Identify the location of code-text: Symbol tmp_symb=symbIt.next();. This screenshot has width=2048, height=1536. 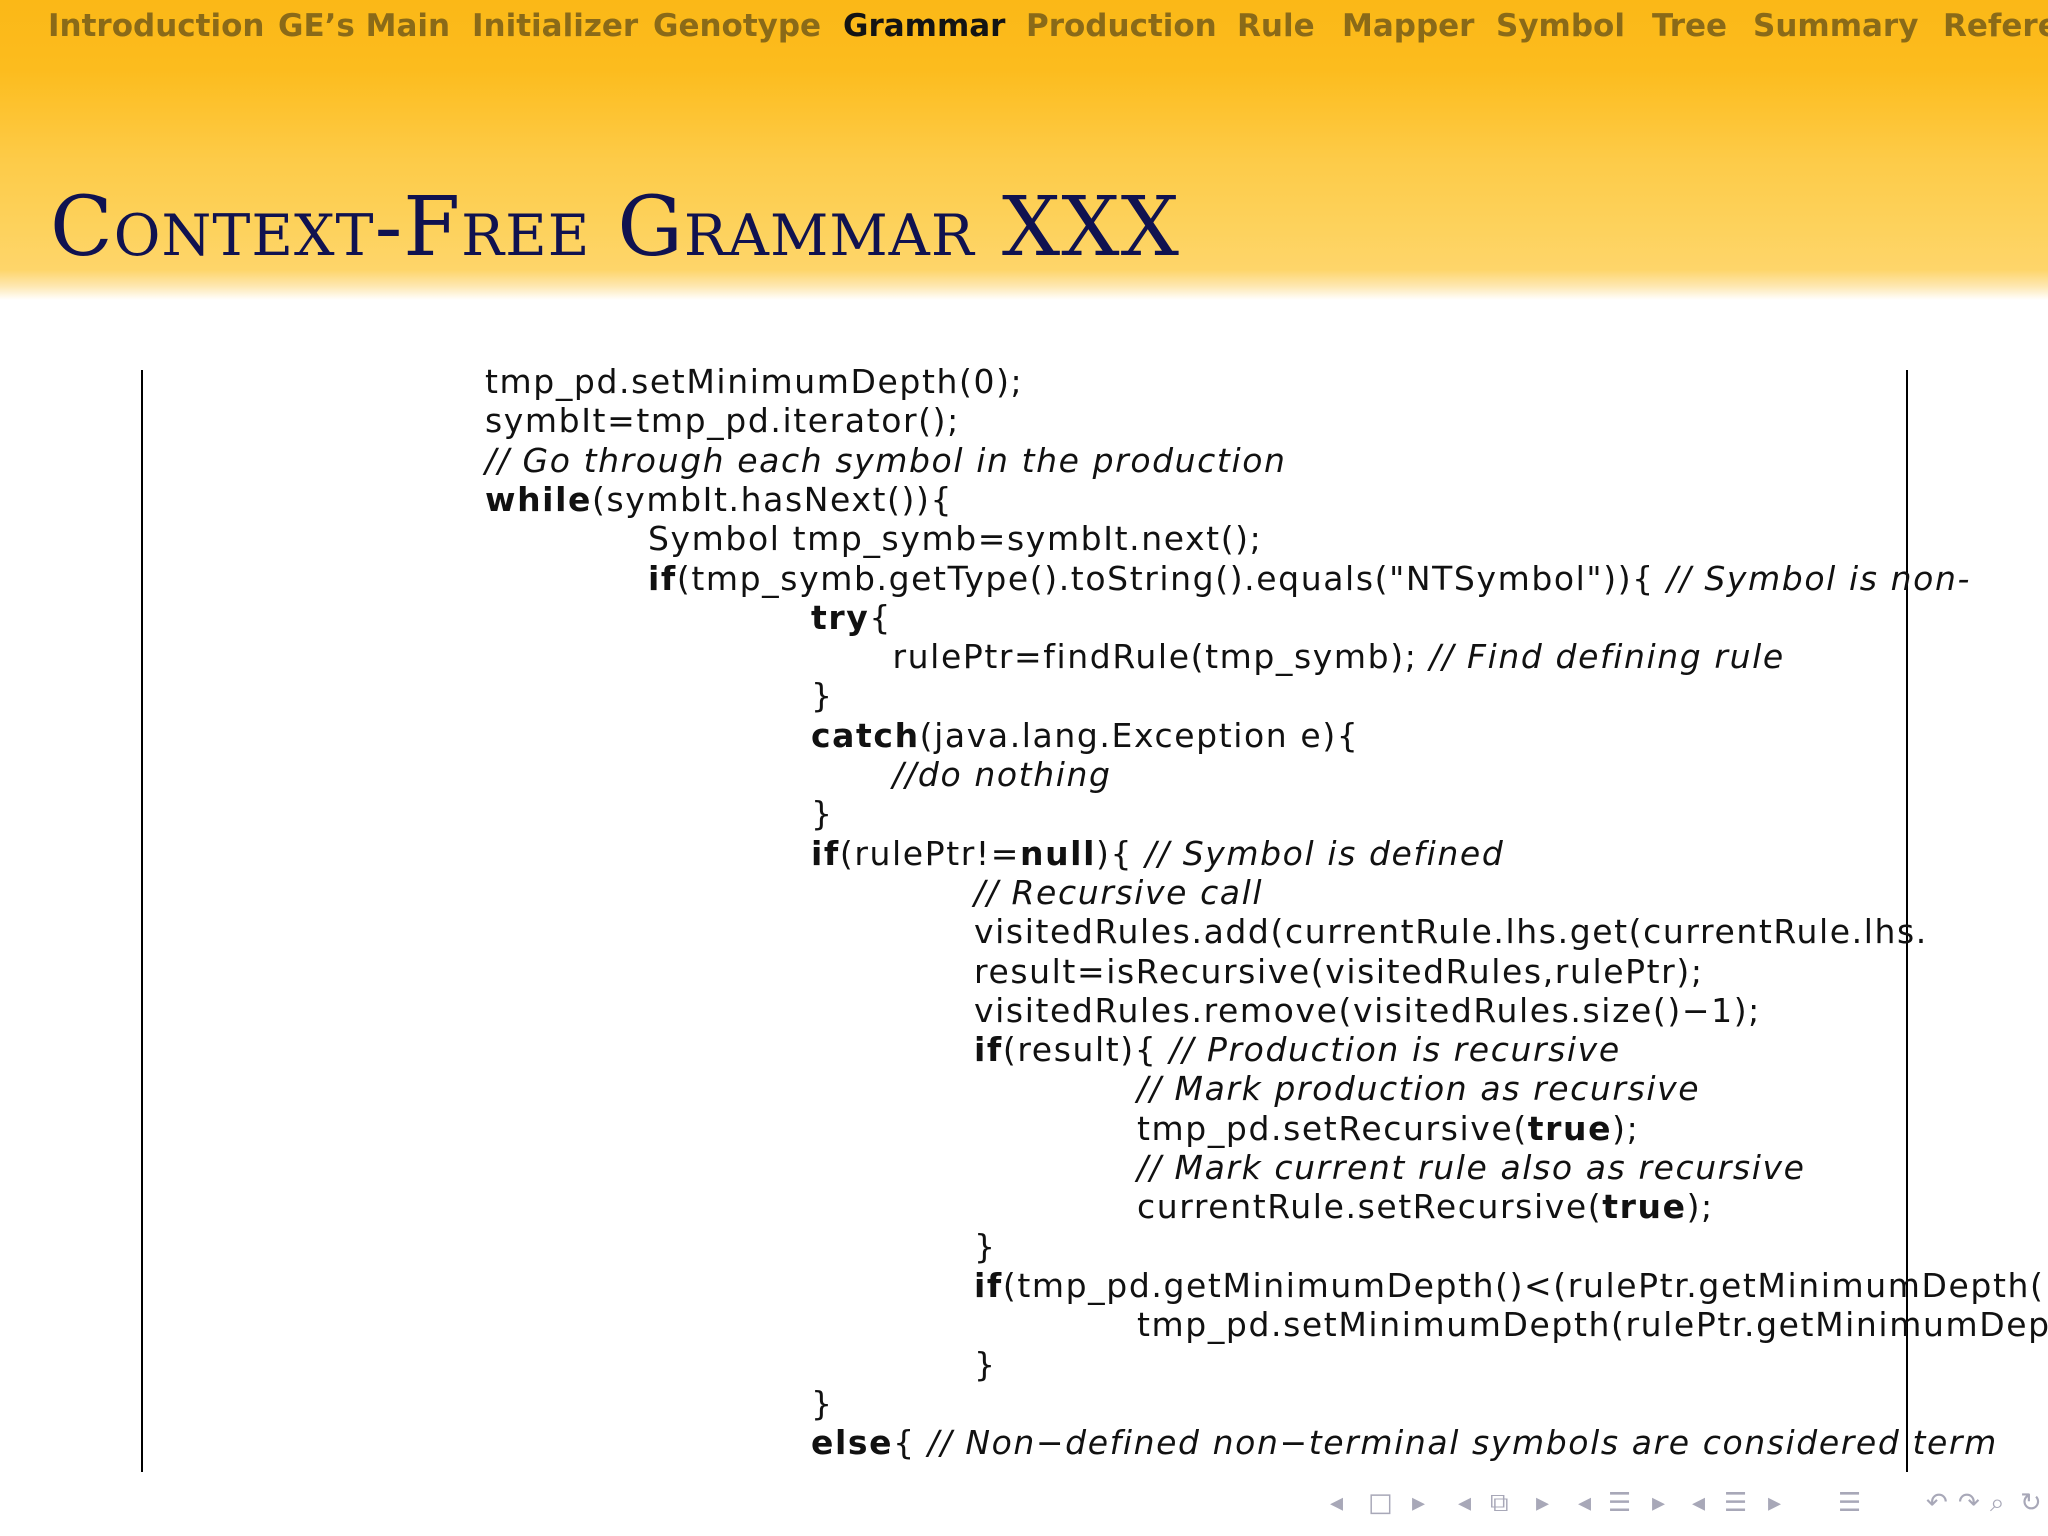
(955, 539).